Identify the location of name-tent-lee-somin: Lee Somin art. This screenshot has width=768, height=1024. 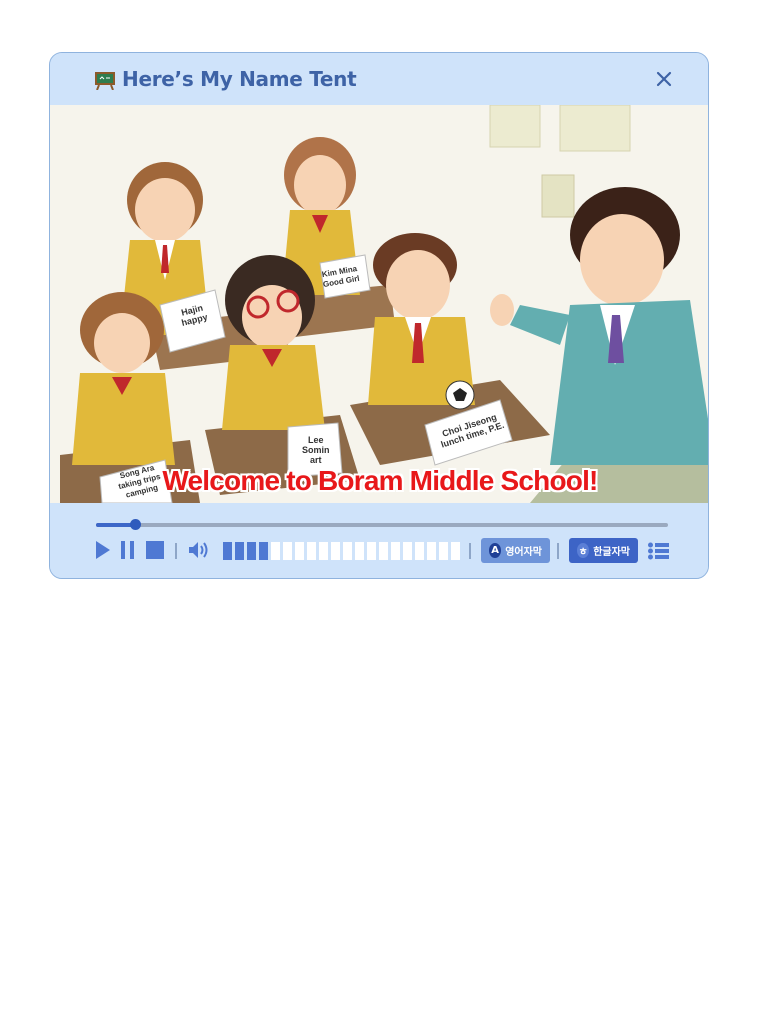
(316, 450).